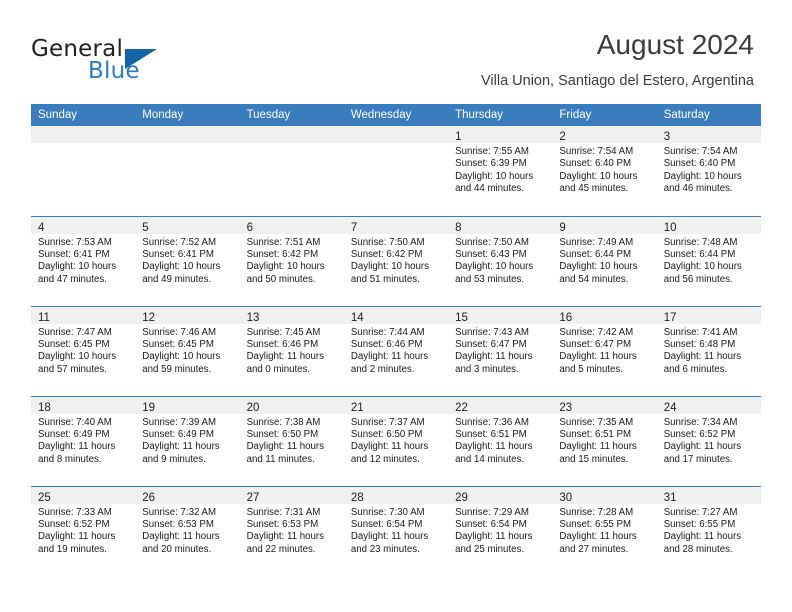 The height and width of the screenshot is (612, 792). What do you see at coordinates (698, 459) in the screenshot?
I see `daylight-text-cont: and 17 minutes.` at bounding box center [698, 459].